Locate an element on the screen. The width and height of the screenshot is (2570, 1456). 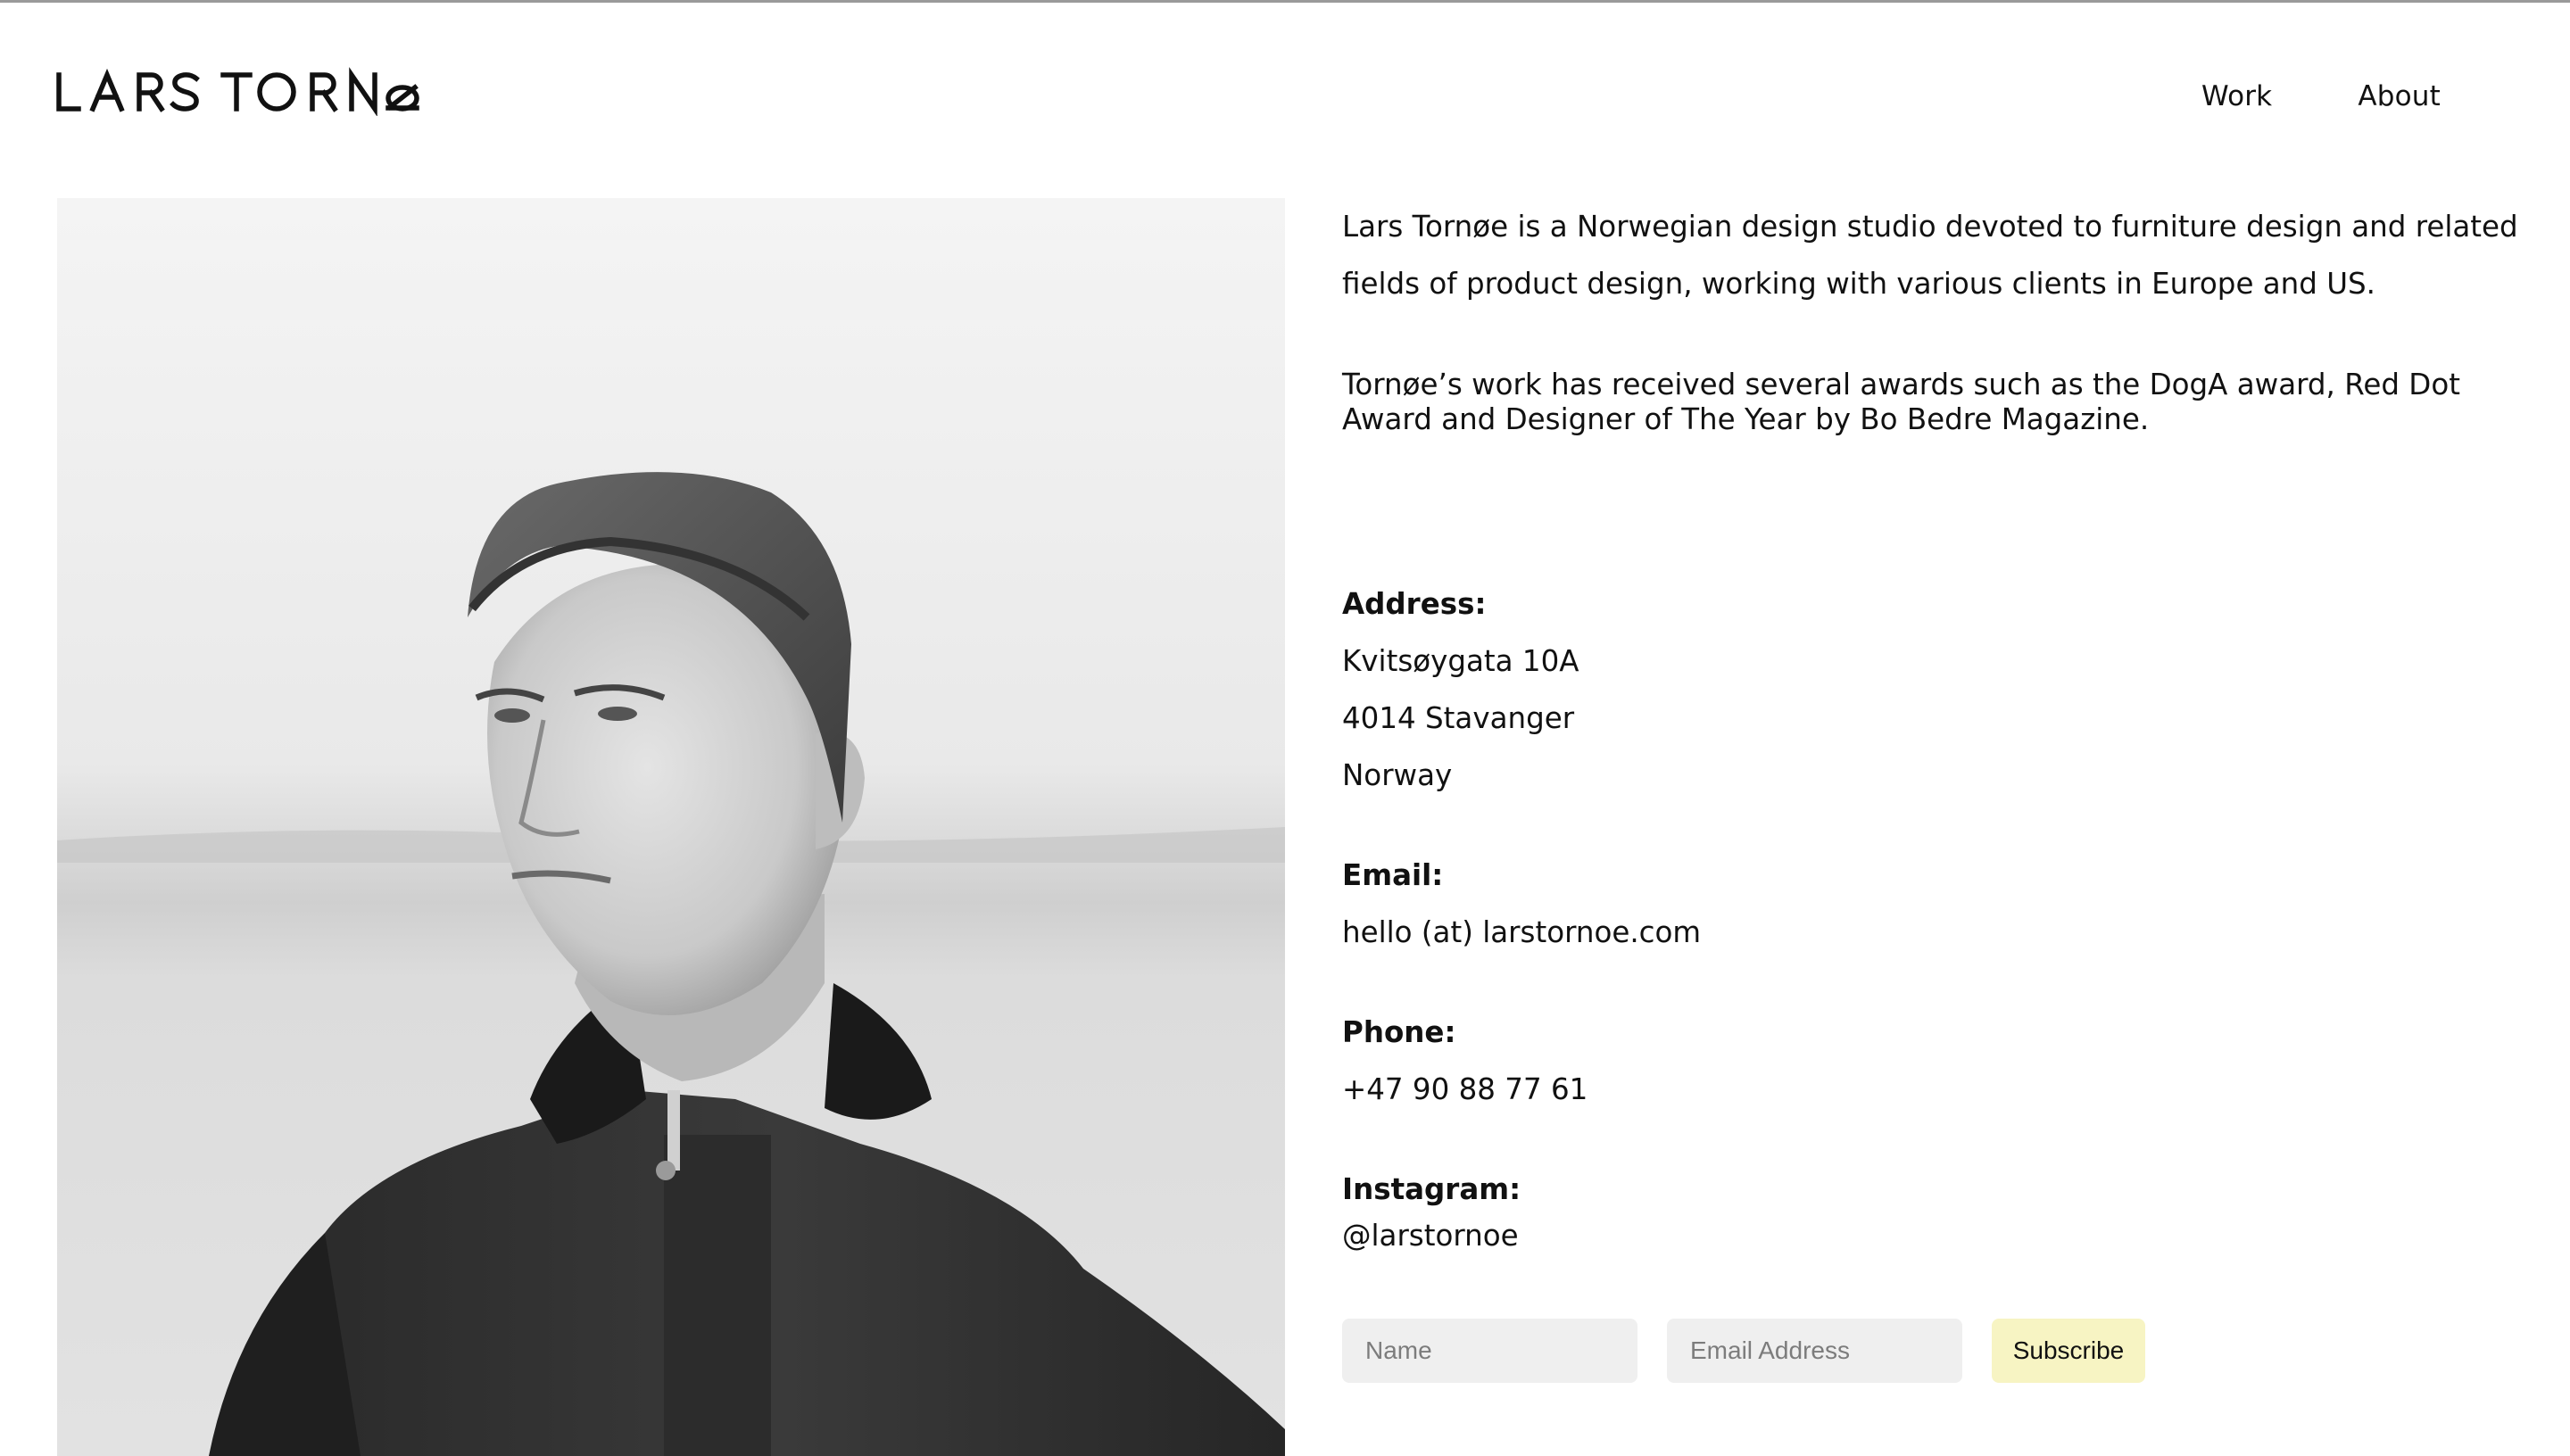
email-value: hello (at) larstornoe.com is located at coordinates (1521, 932).